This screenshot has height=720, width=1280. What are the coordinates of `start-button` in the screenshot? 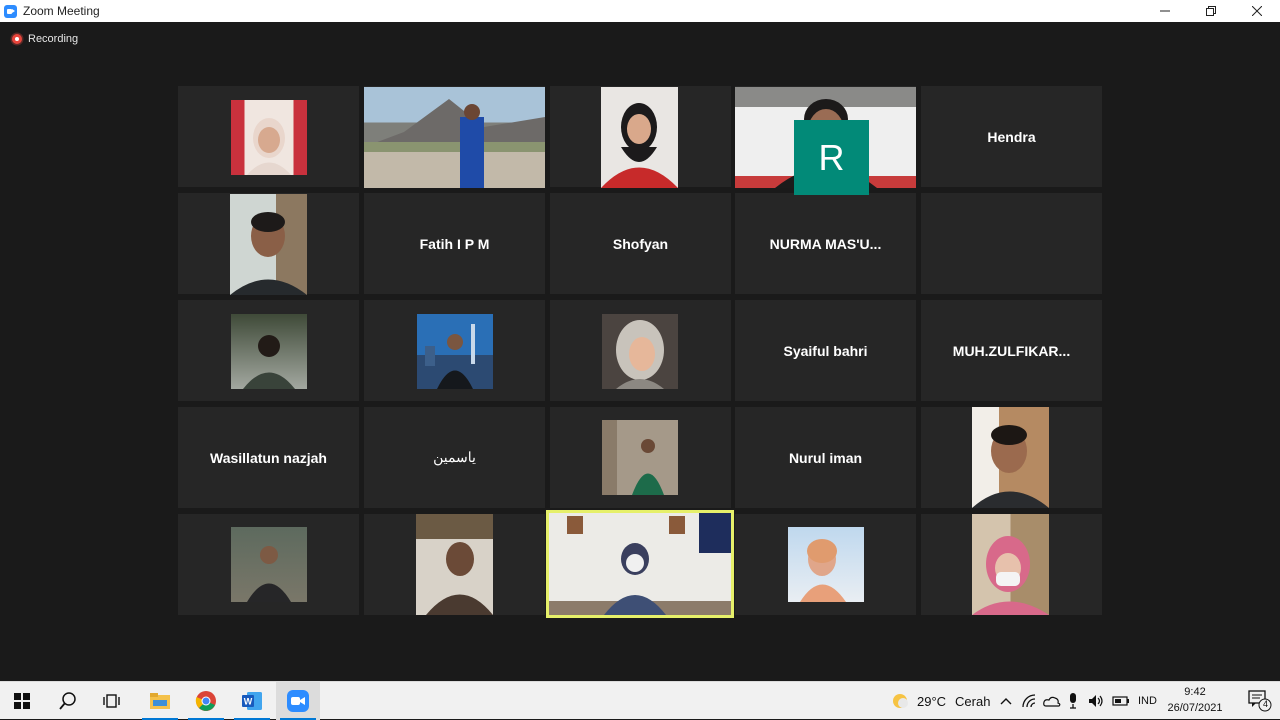 It's located at (22, 701).